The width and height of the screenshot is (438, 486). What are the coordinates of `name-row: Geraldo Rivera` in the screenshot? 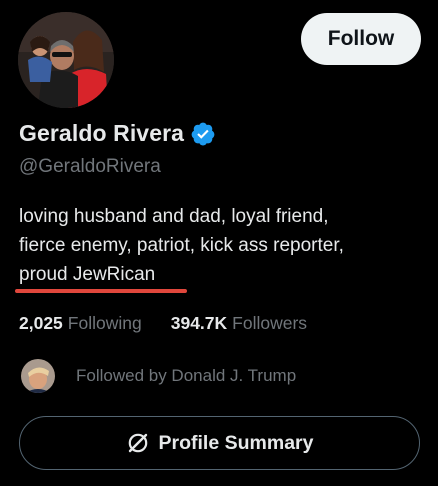 It's located at (117, 133).